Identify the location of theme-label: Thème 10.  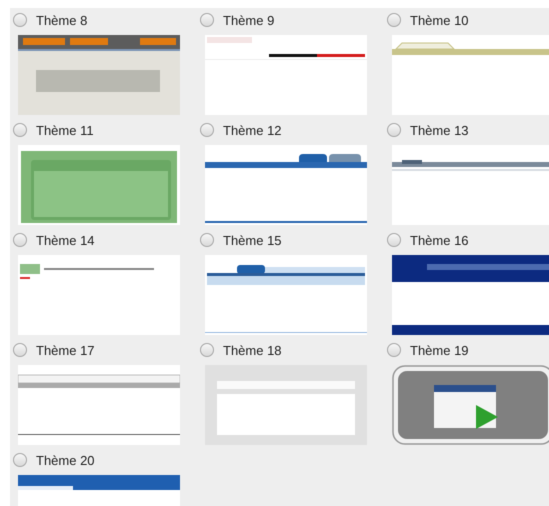
(439, 20).